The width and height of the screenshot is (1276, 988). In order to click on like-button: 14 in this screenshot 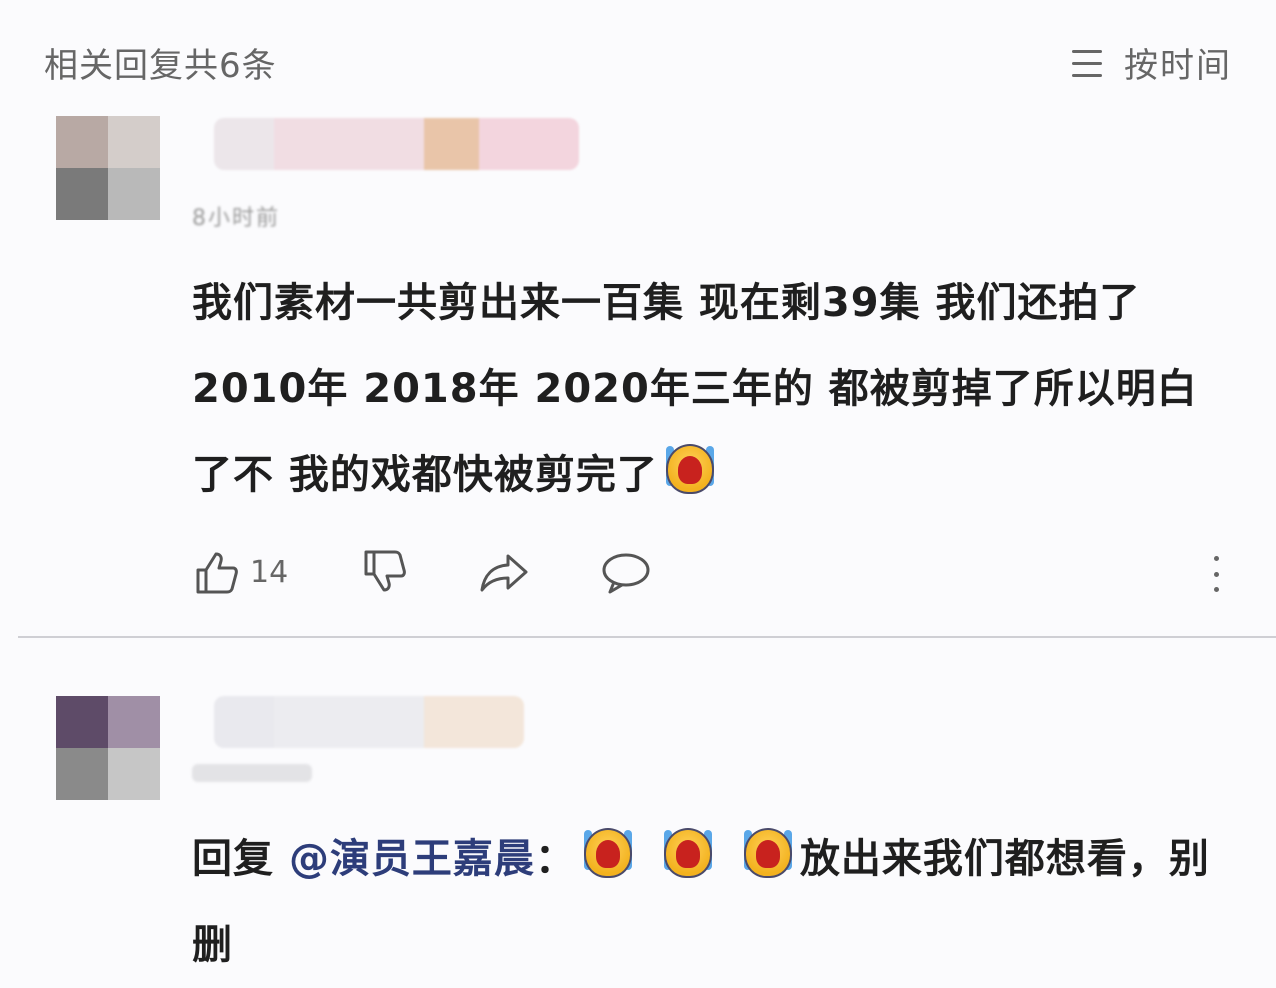, I will do `click(240, 572)`.